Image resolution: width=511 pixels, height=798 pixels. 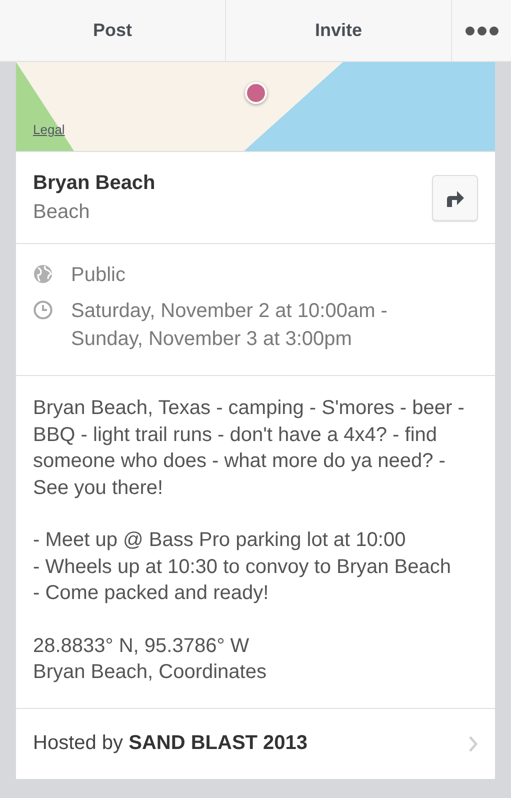 What do you see at coordinates (94, 183) in the screenshot?
I see `place-name: Bryan Beach` at bounding box center [94, 183].